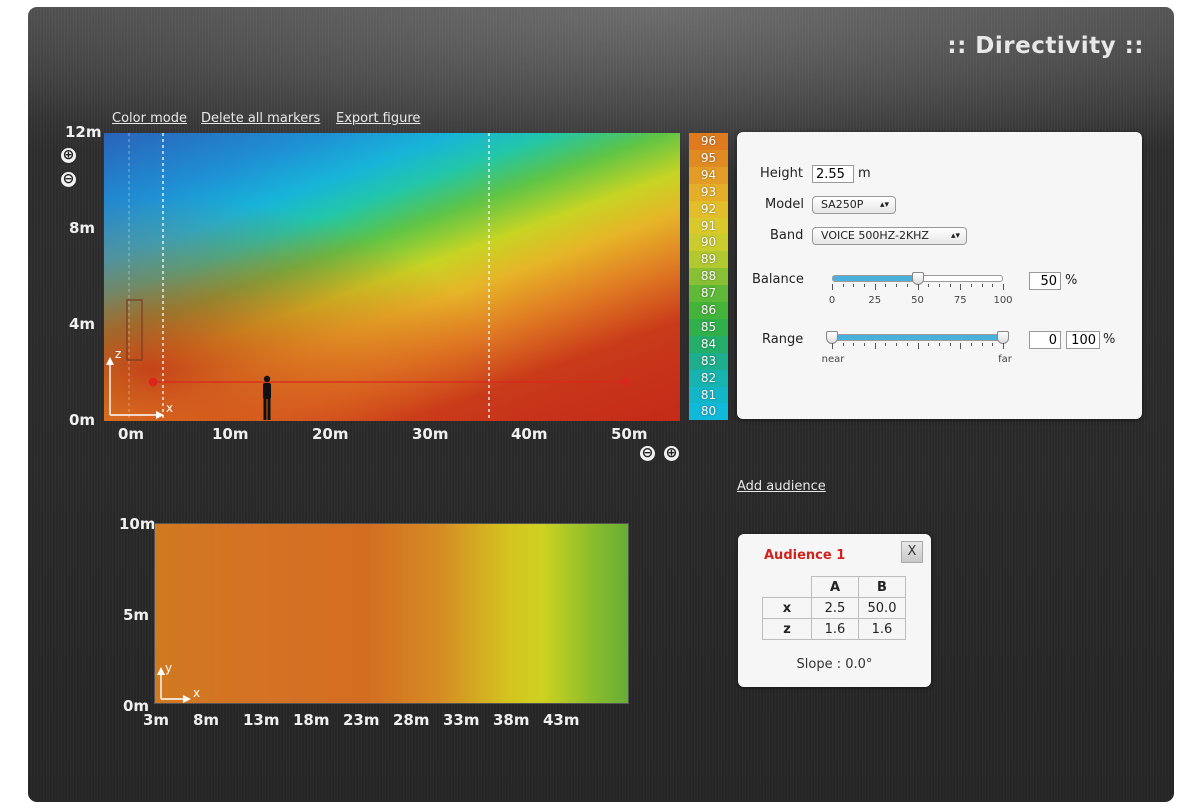 The width and height of the screenshot is (1200, 810). Describe the element at coordinates (1083, 340) in the screenshot. I see `range-max-input` at that location.